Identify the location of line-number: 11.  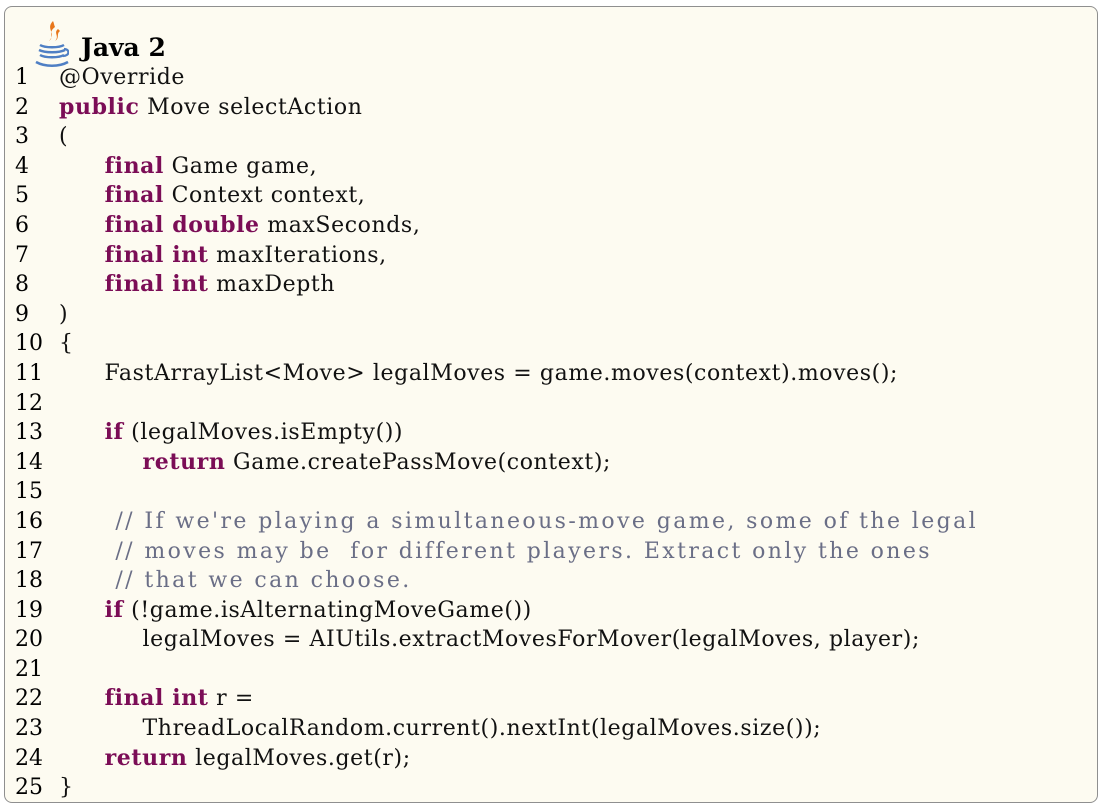
(29, 373).